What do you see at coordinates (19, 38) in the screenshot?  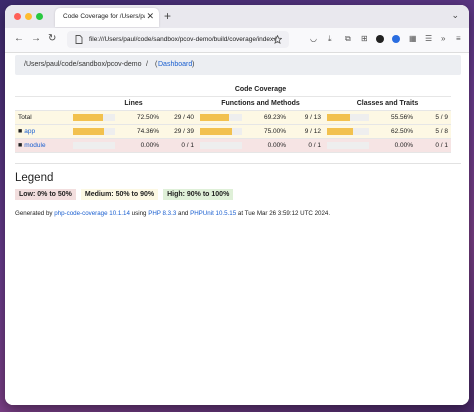 I see `back-icon: ←` at bounding box center [19, 38].